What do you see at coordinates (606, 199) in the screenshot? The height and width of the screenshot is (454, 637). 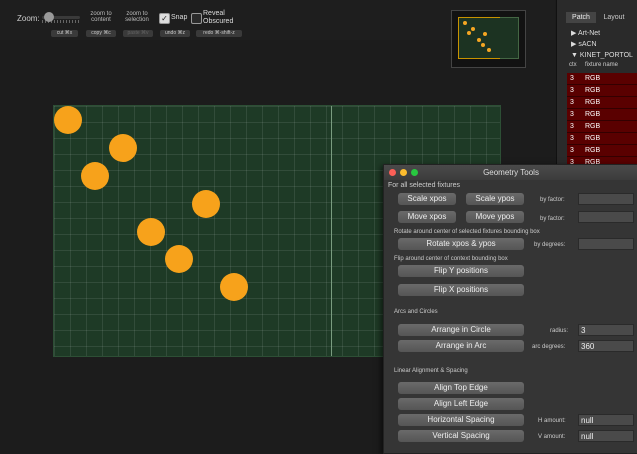 I see `scale-factor-input` at bounding box center [606, 199].